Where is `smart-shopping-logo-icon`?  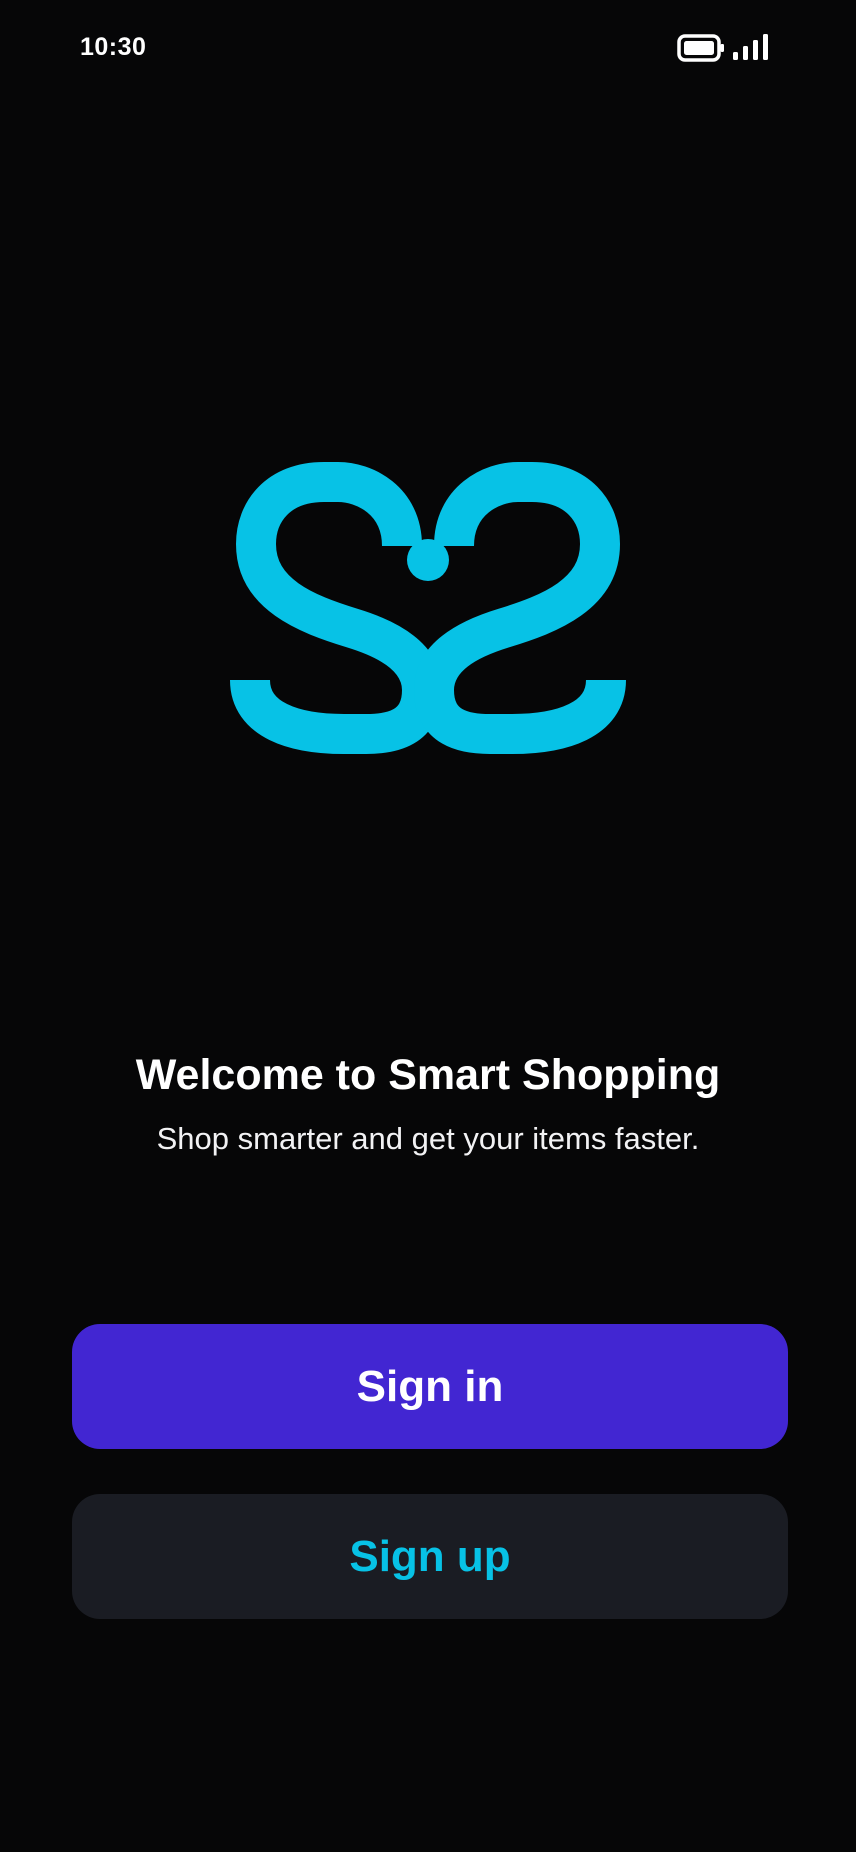 smart-shopping-logo-icon is located at coordinates (428, 608).